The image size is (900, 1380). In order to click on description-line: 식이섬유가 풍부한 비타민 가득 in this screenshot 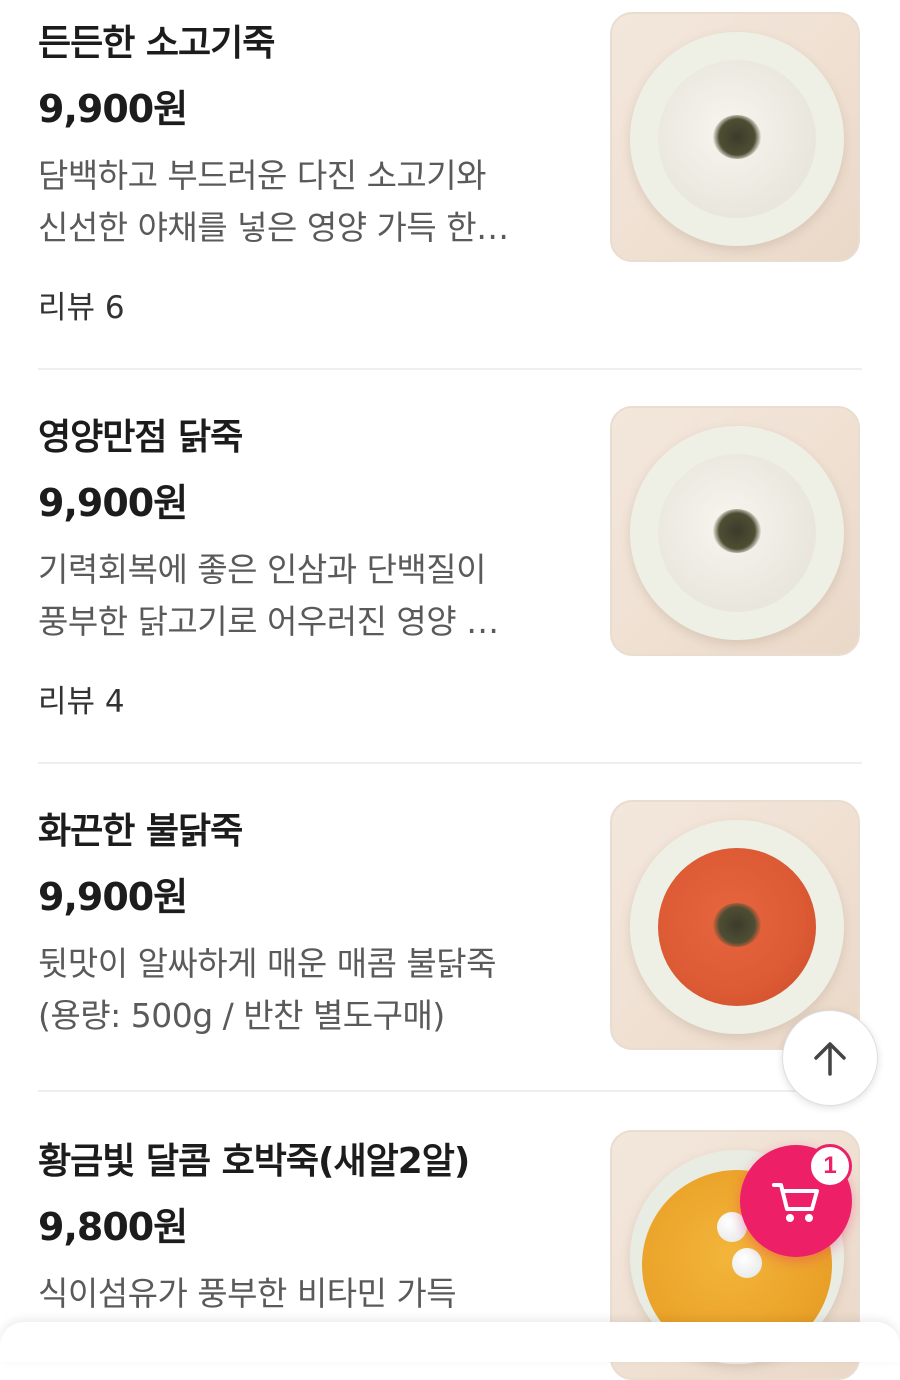, I will do `click(247, 1293)`.